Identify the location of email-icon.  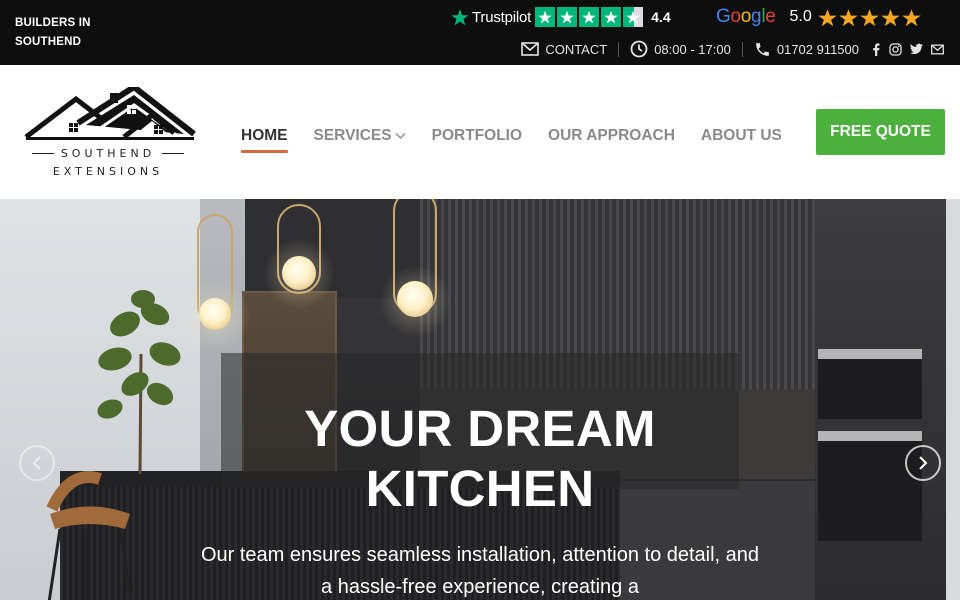
(937, 49).